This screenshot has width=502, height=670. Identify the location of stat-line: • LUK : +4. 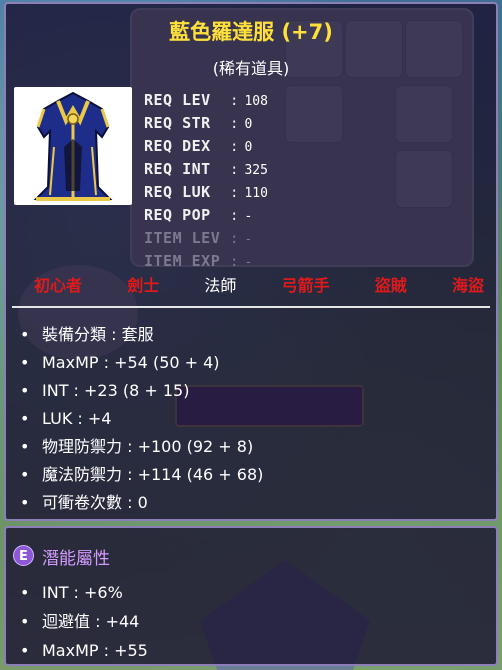
(255, 419).